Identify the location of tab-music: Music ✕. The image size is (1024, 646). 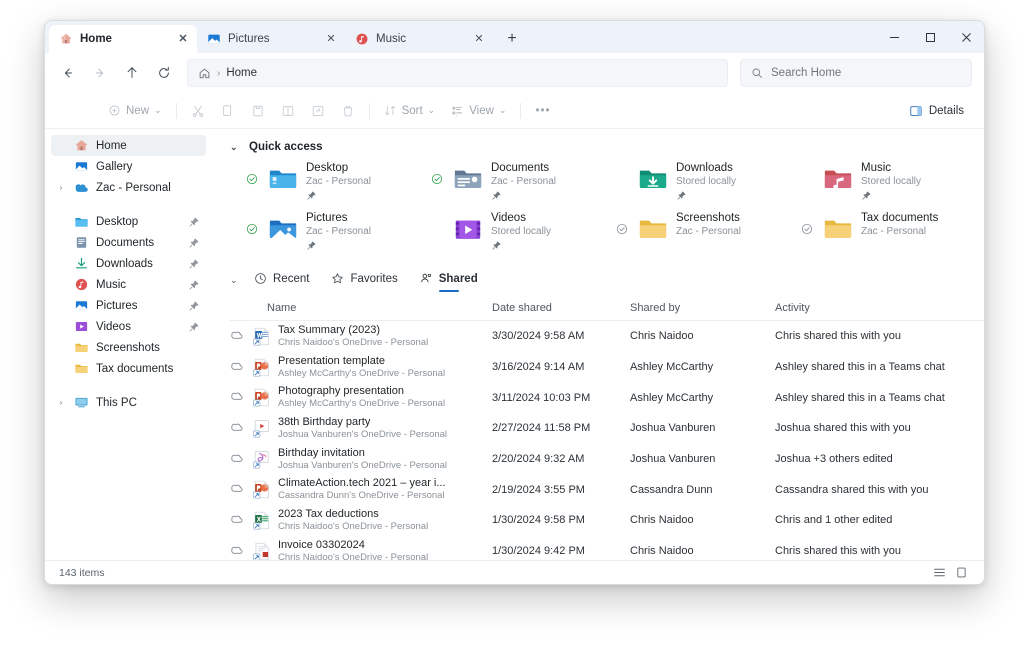
(419, 39).